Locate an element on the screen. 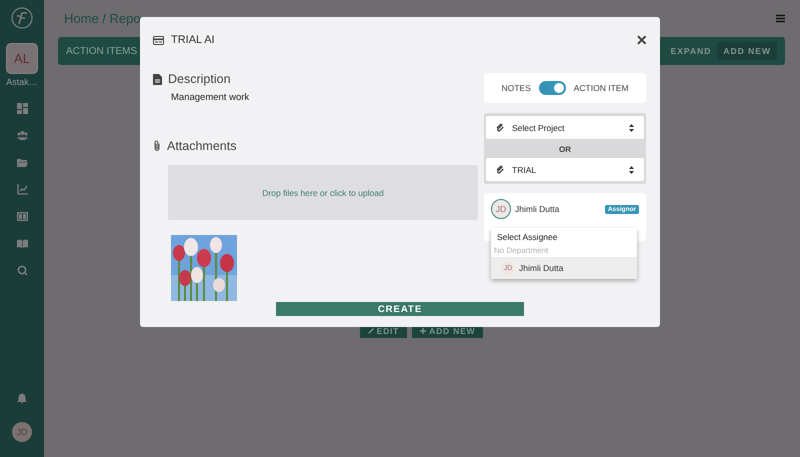 This screenshot has height=457, width=800. users-icon is located at coordinates (22, 135).